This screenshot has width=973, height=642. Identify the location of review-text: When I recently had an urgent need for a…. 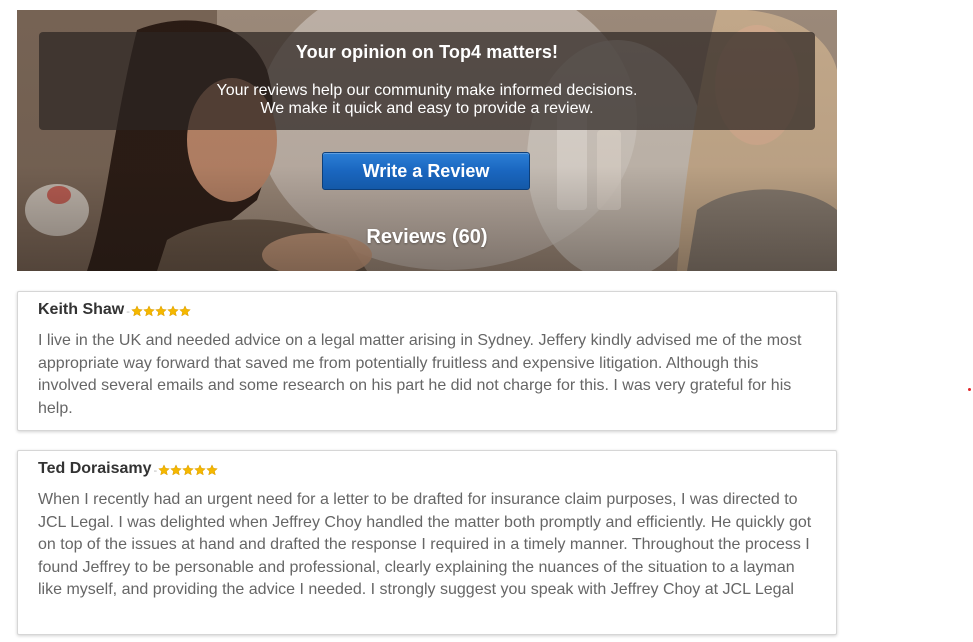
(425, 544).